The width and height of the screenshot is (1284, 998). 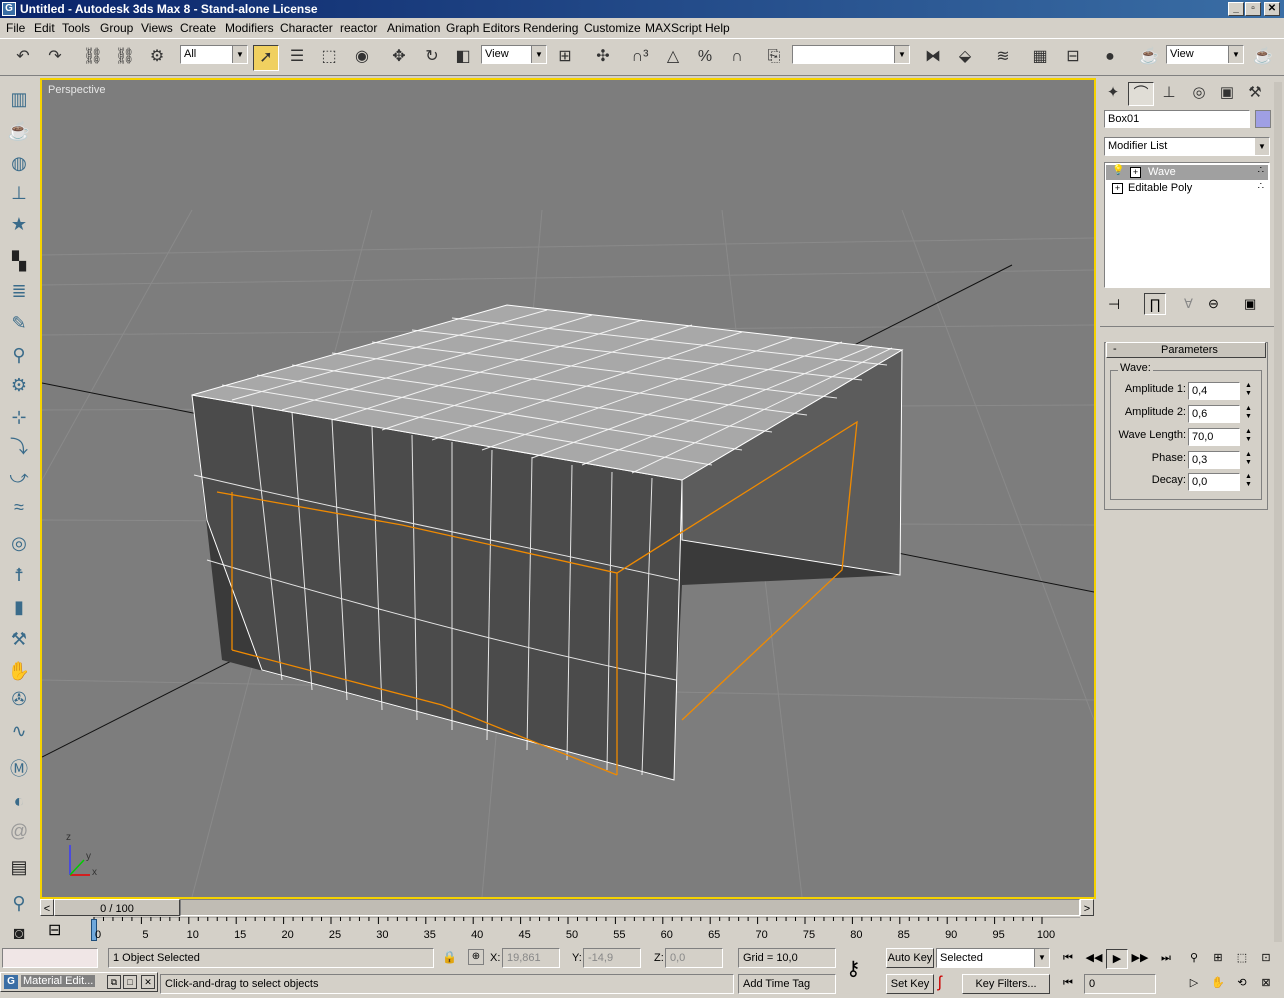 I want to click on render-view-dropdown: View ▼, so click(x=1205, y=54).